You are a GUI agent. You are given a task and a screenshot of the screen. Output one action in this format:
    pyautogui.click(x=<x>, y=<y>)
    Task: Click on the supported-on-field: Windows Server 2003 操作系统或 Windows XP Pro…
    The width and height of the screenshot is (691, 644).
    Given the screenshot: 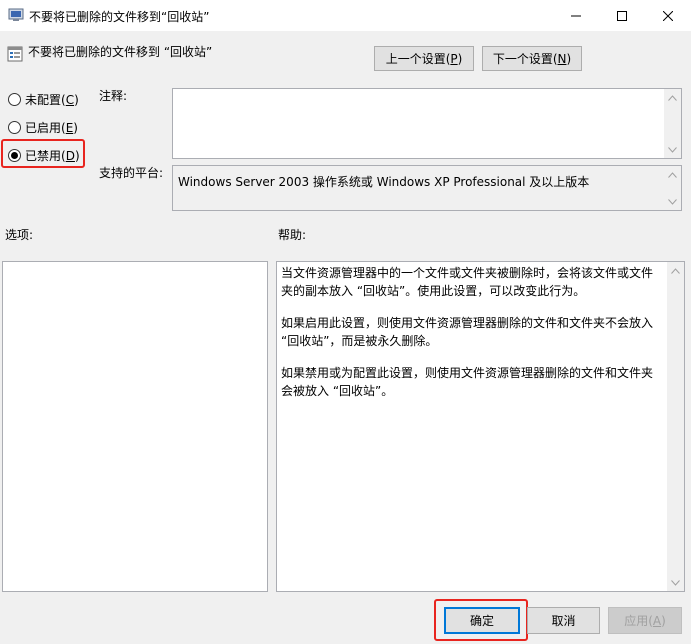 What is the action you would take?
    pyautogui.click(x=427, y=188)
    